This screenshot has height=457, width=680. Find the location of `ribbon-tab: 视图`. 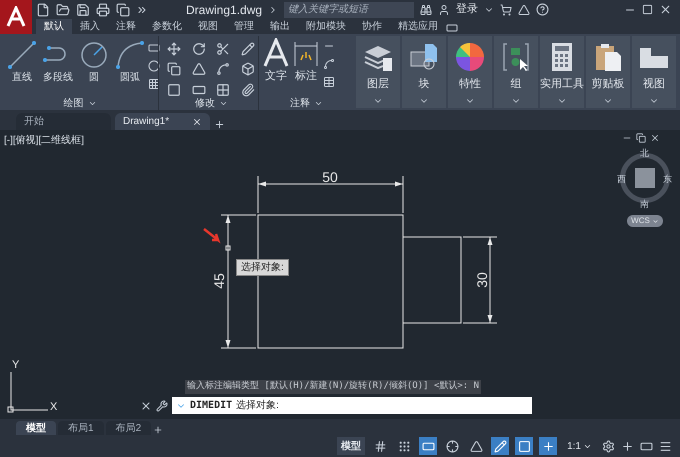

ribbon-tab: 视图 is located at coordinates (208, 26).